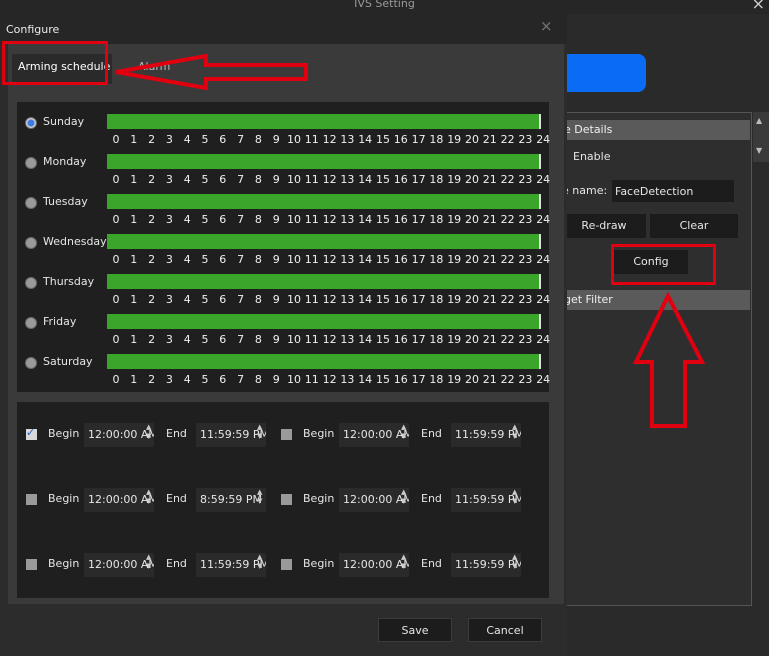 Image resolution: width=769 pixels, height=656 pixels. I want to click on up-arrow-annotation, so click(669, 359).